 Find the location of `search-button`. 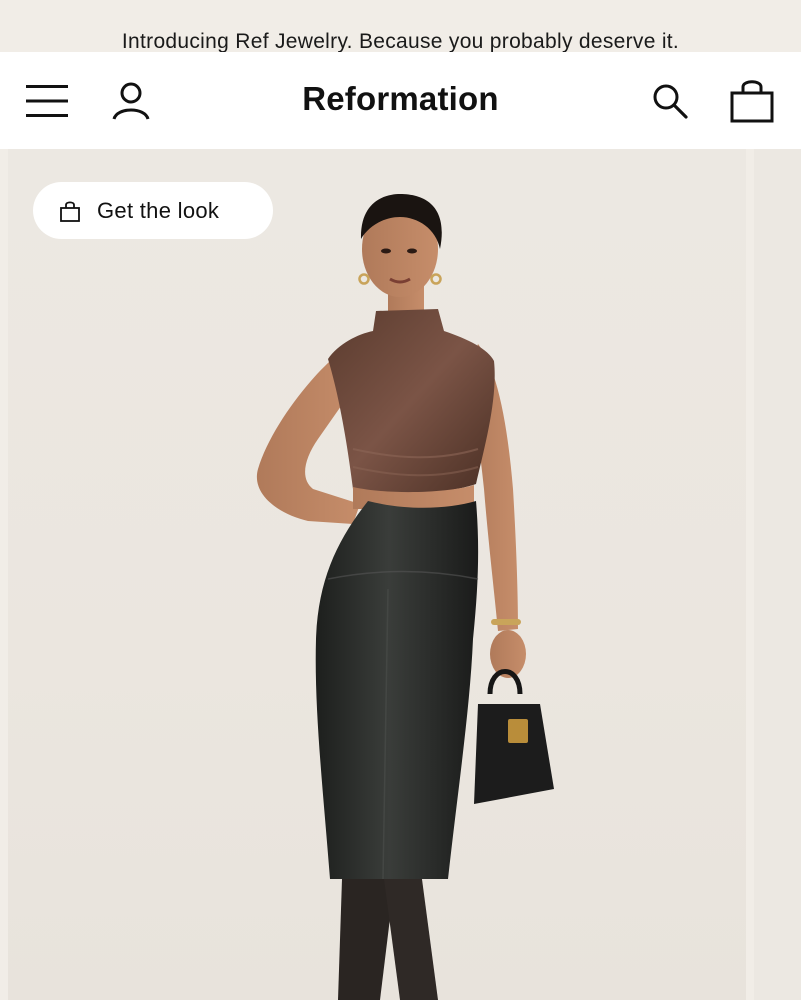

search-button is located at coordinates (670, 101).